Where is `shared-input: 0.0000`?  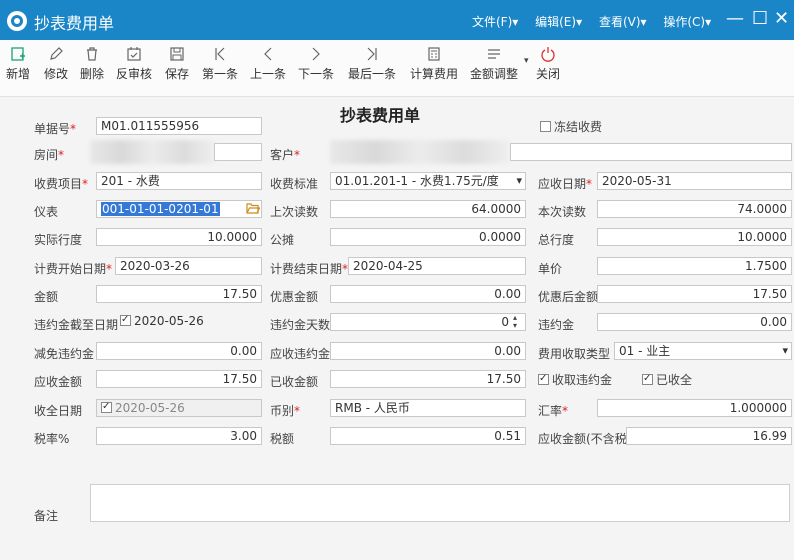 shared-input: 0.0000 is located at coordinates (428, 237).